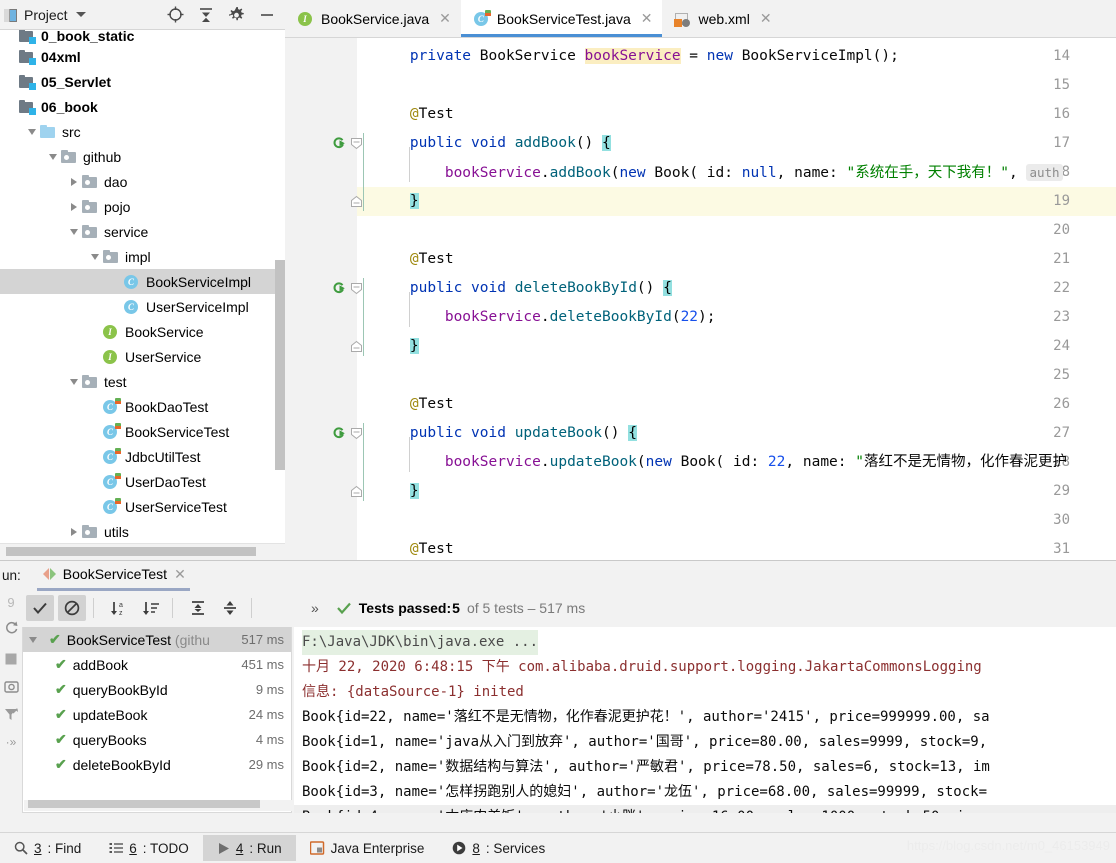  What do you see at coordinates (236, 14) in the screenshot?
I see `gear-icon` at bounding box center [236, 14].